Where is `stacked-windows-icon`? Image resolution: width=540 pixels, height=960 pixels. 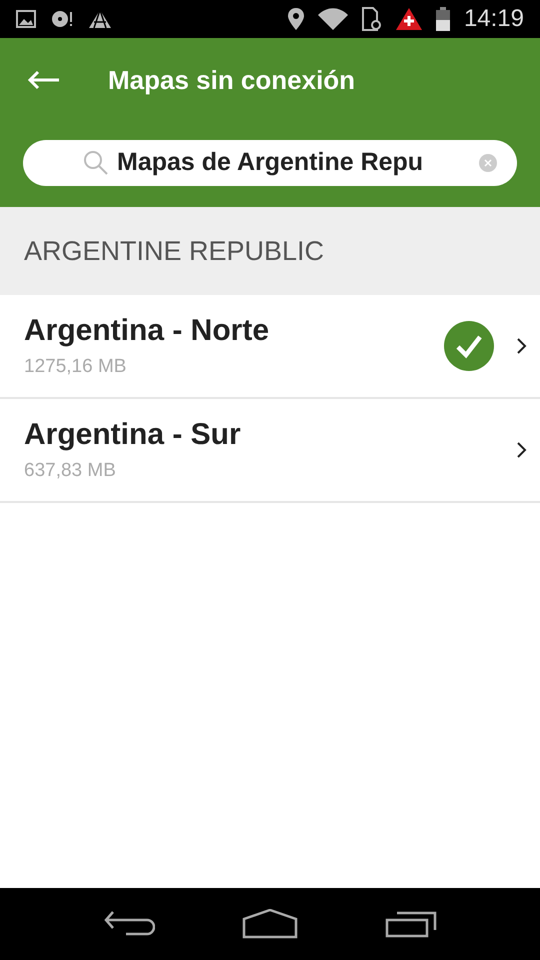 stacked-windows-icon is located at coordinates (410, 924).